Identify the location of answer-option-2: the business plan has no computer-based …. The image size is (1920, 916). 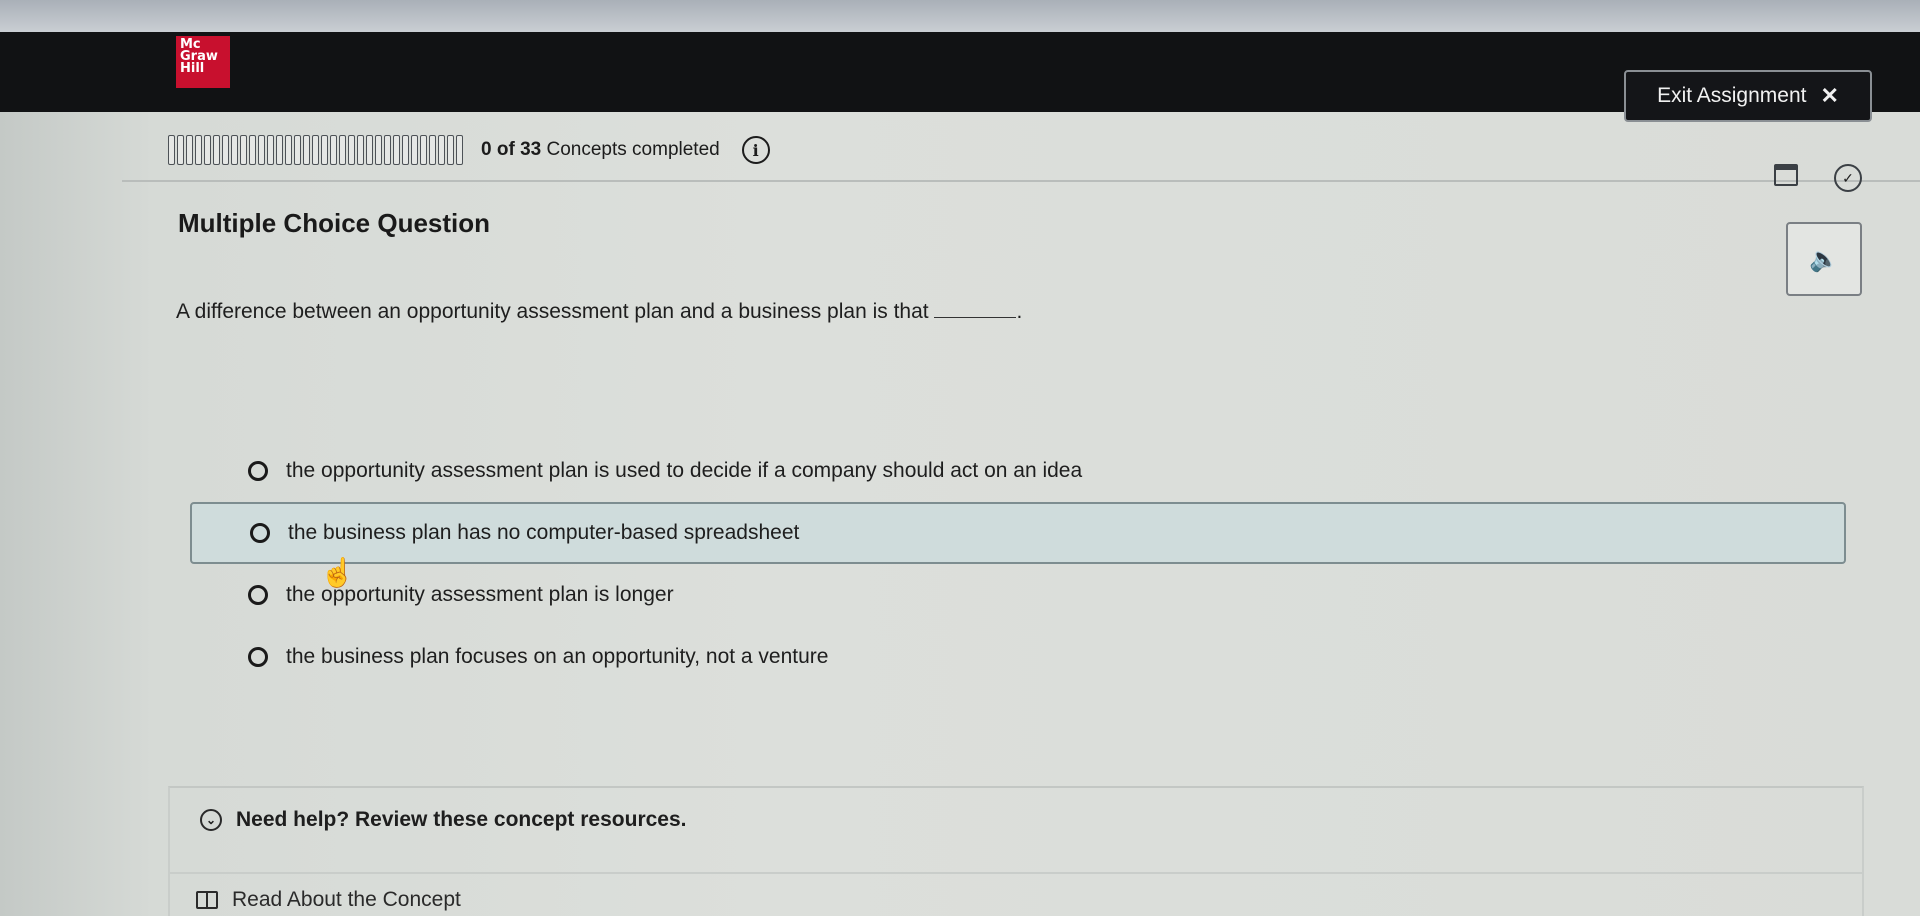
(1018, 533).